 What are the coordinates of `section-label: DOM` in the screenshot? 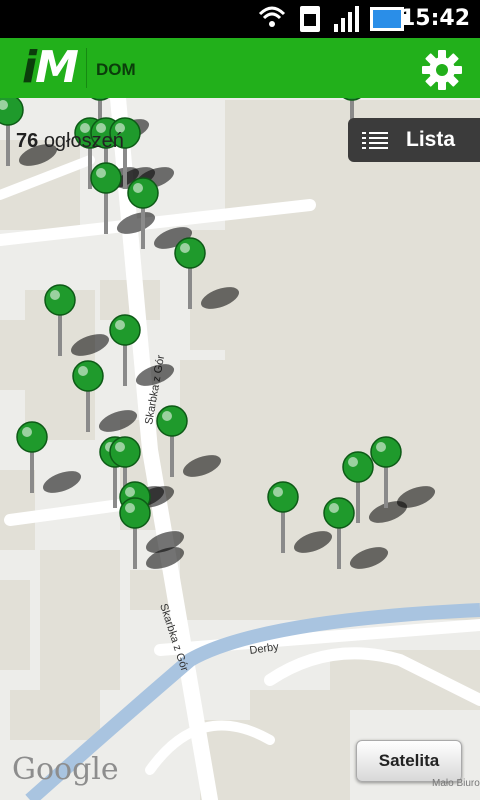 It's located at (116, 69).